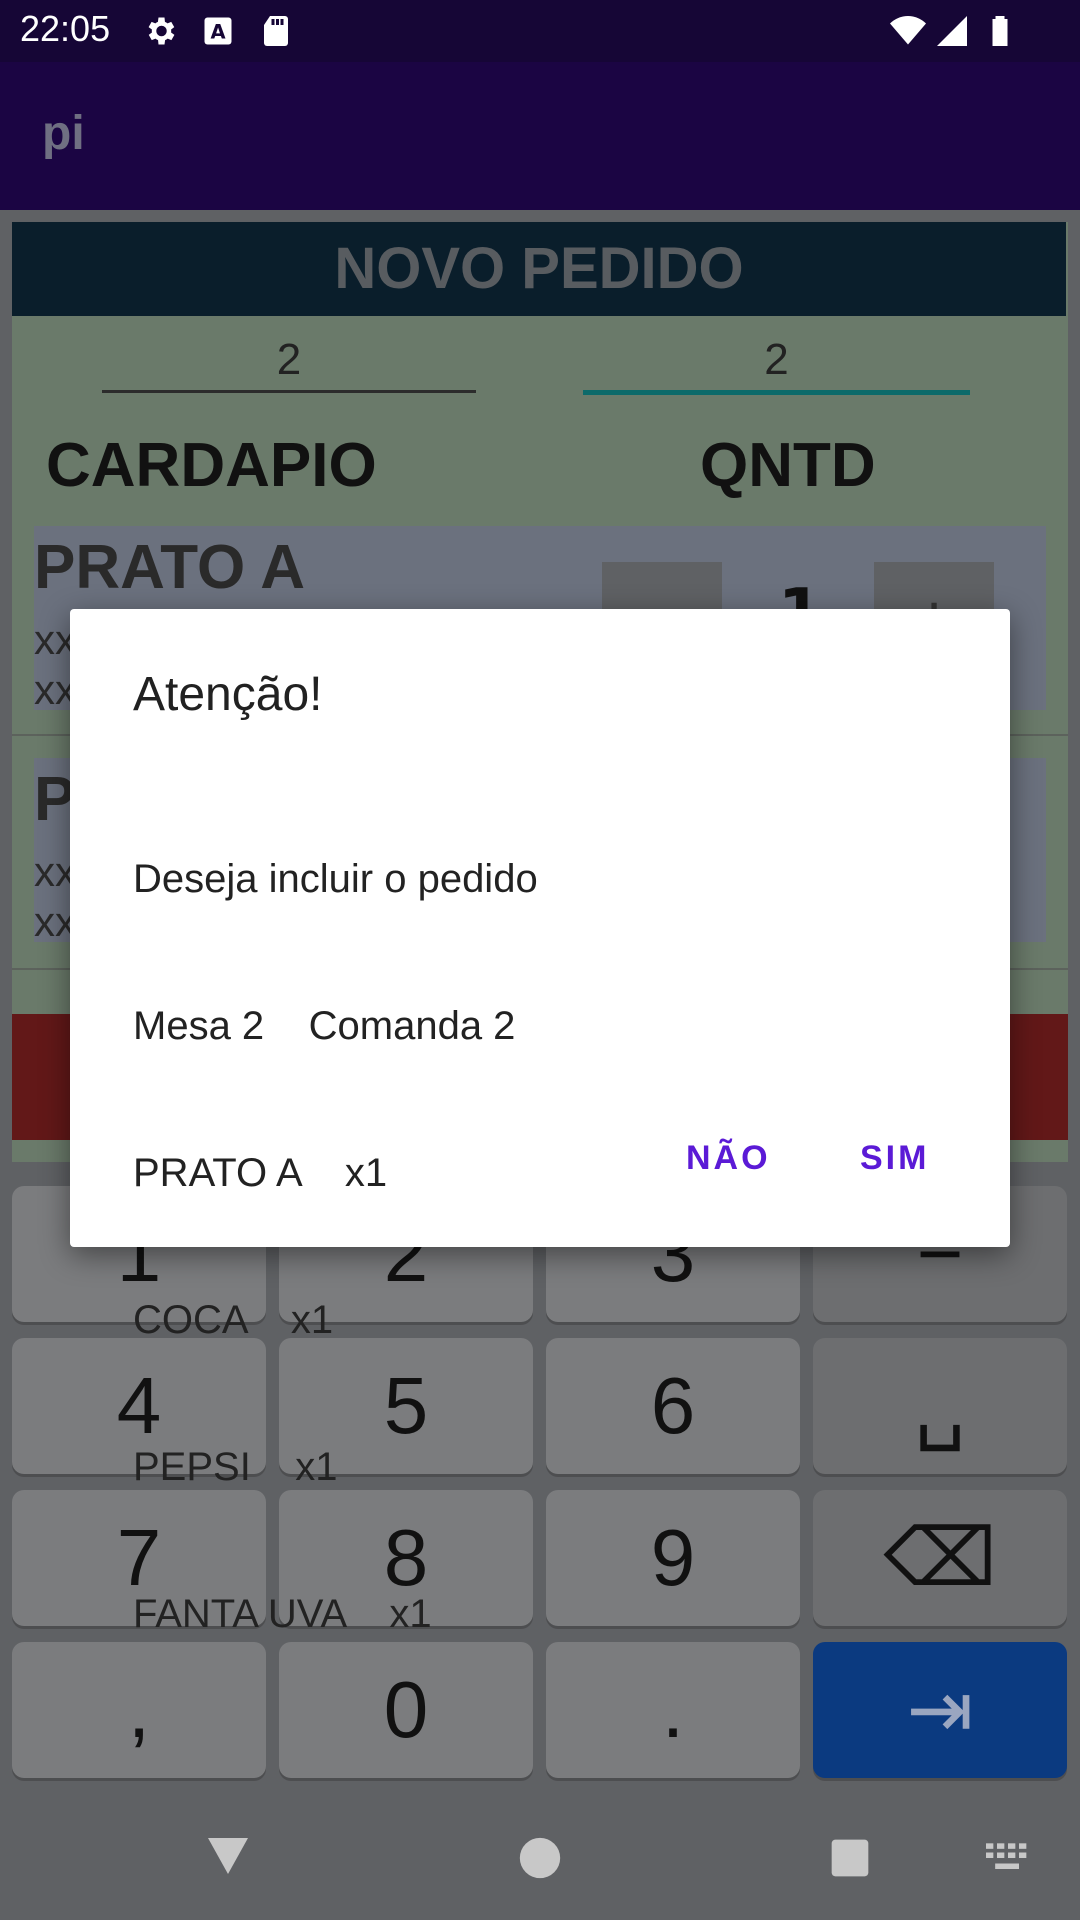 The height and width of the screenshot is (1920, 1080). Describe the element at coordinates (940, 1406) in the screenshot. I see `key-space: ␣` at that location.